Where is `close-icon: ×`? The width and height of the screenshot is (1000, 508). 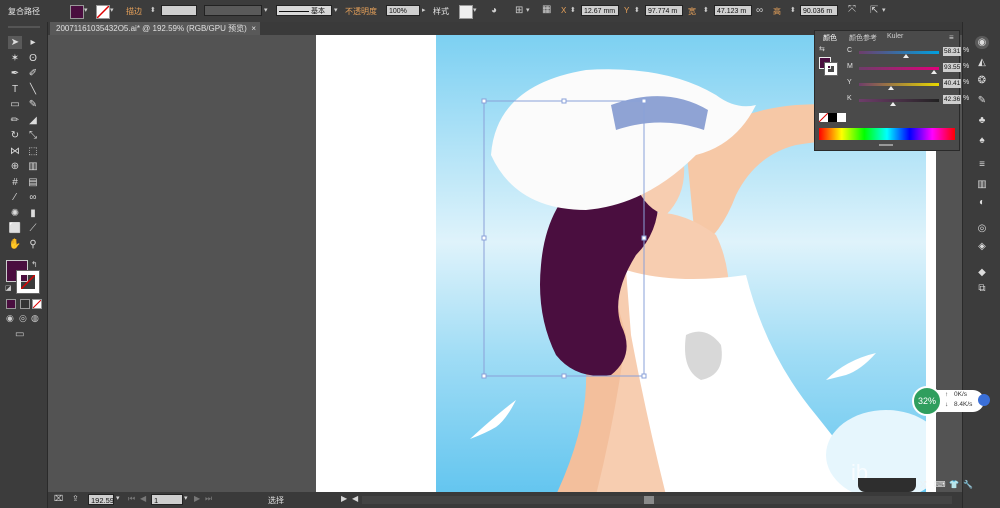 close-icon: × is located at coordinates (253, 28).